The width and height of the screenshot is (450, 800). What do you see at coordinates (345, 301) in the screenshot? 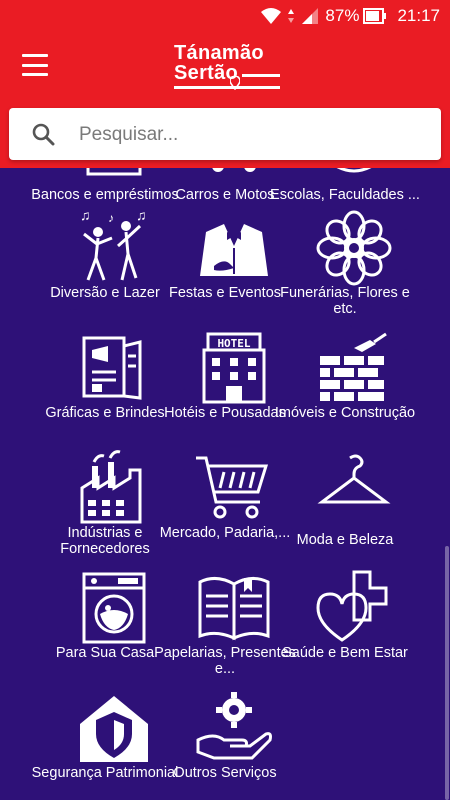
I see `category-label: Funerárias, Flores e etc.` at bounding box center [345, 301].